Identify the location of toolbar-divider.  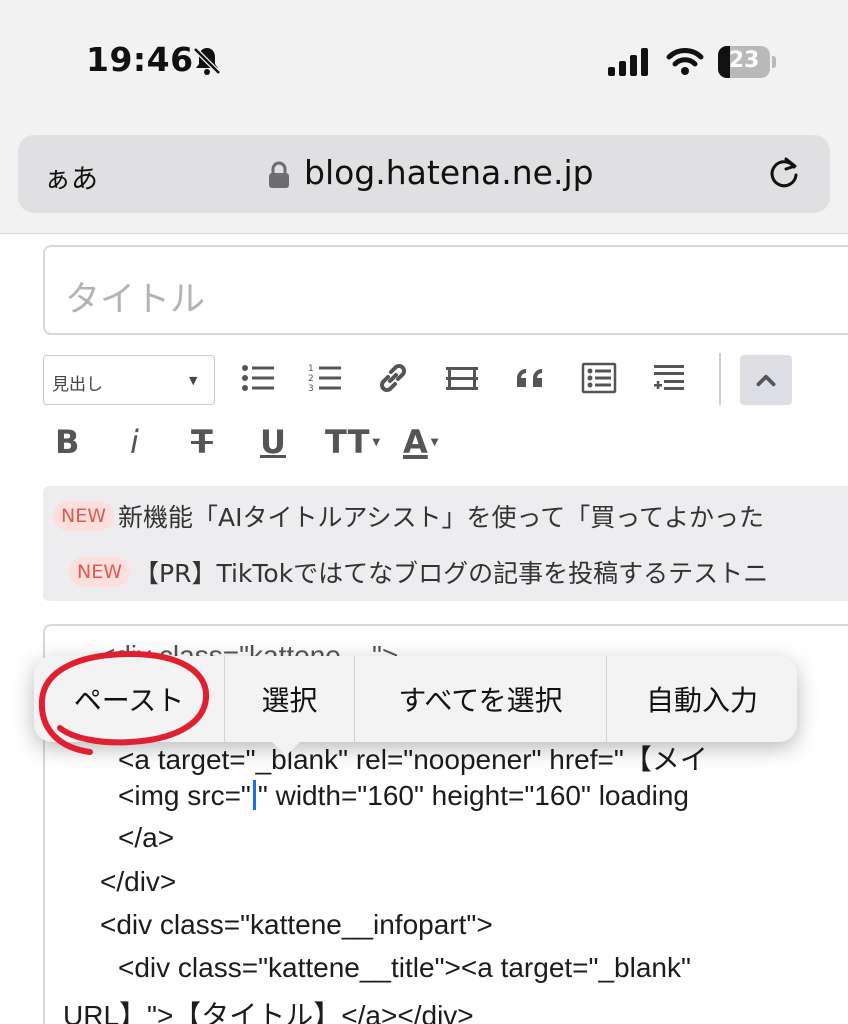
(720, 379).